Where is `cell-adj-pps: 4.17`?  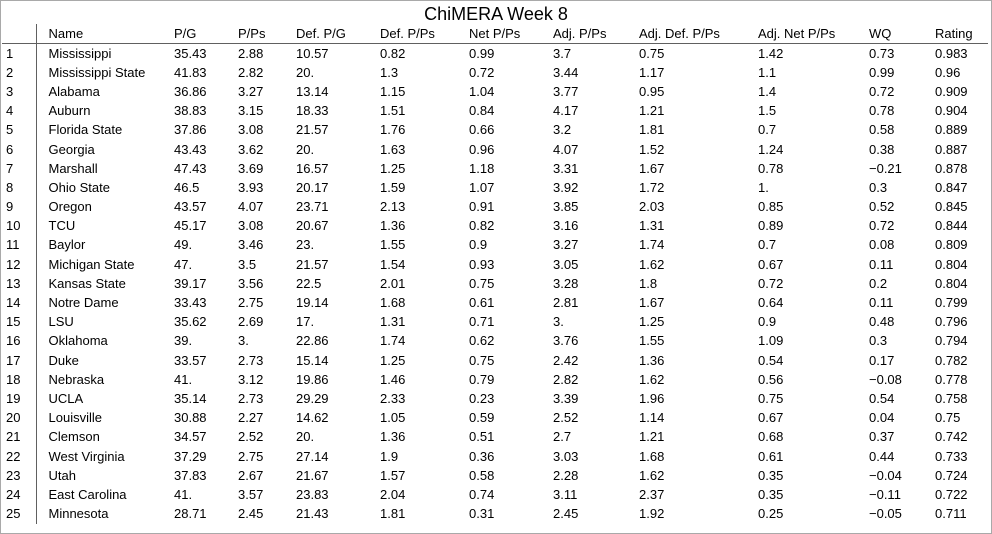
cell-adj-pps: 4.17 is located at coordinates (566, 111).